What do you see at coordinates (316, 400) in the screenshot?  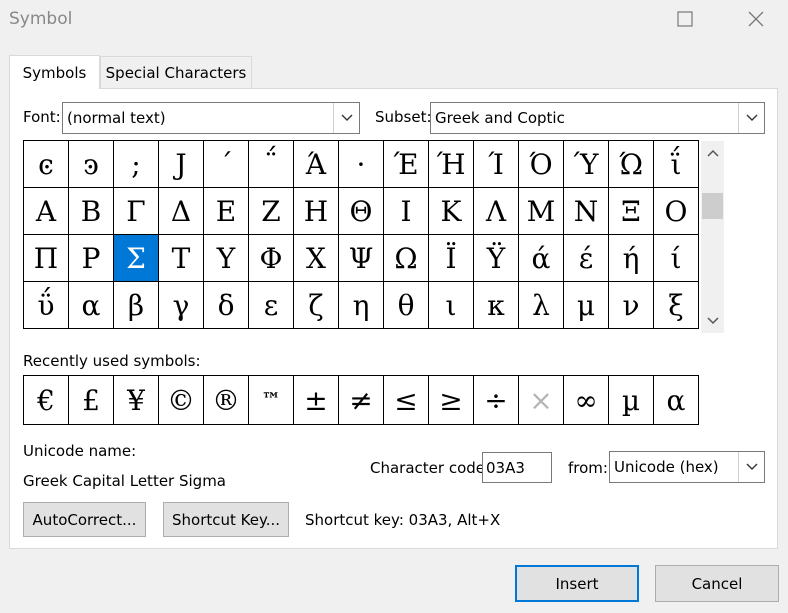 I see `recent-symbol-cell: ±` at bounding box center [316, 400].